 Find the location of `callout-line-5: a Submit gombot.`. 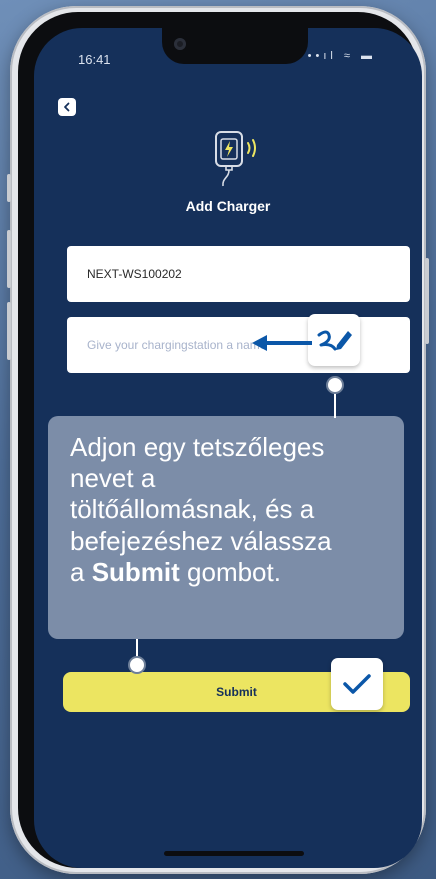

callout-line-5: a Submit gombot. is located at coordinates (230, 572).